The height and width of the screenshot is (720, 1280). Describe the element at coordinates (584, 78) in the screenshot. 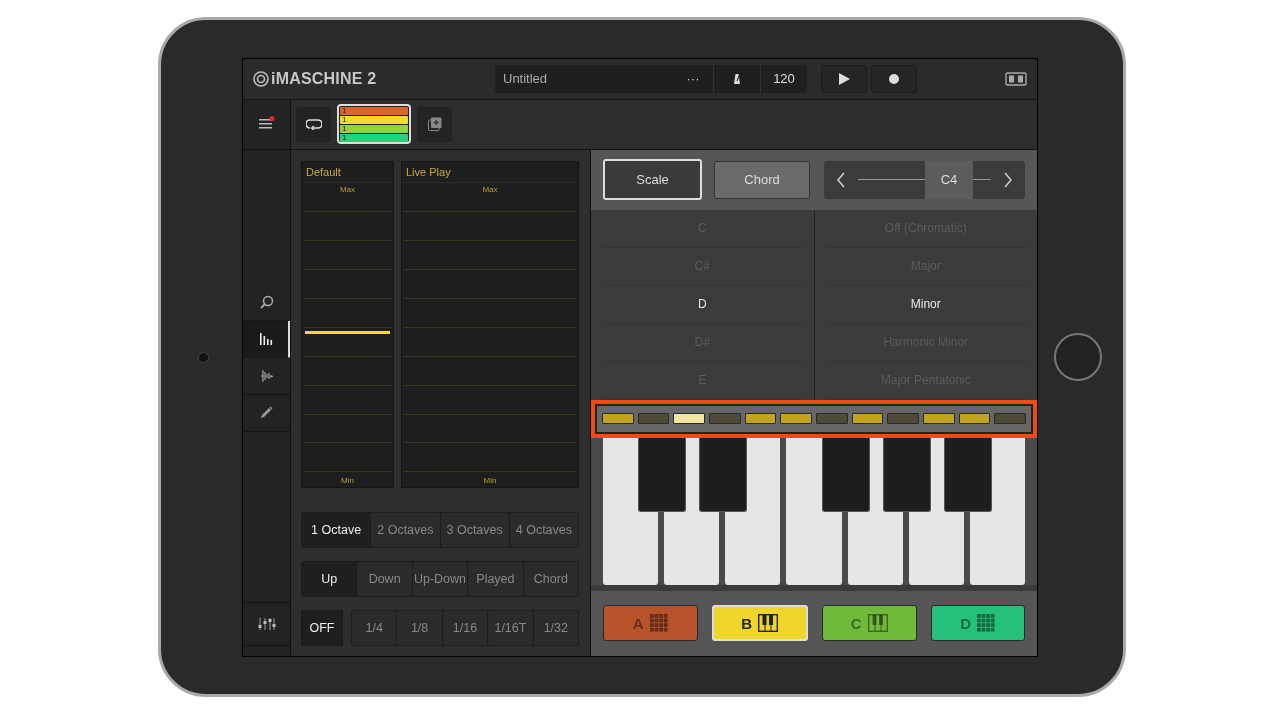

I see `project-title: Untitled` at that location.